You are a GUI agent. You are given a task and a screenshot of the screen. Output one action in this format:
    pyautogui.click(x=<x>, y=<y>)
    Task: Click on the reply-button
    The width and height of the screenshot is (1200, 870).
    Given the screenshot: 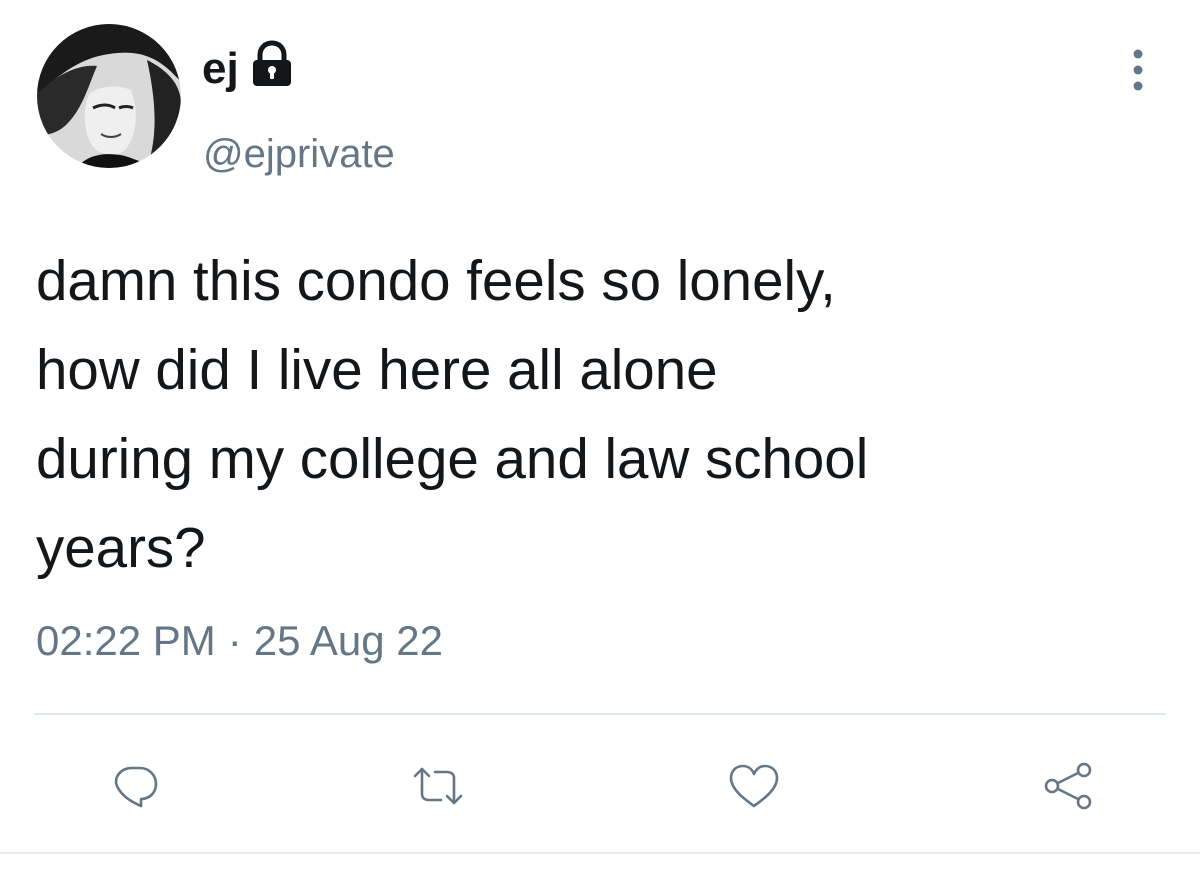 What is the action you would take?
    pyautogui.click(x=136, y=786)
    